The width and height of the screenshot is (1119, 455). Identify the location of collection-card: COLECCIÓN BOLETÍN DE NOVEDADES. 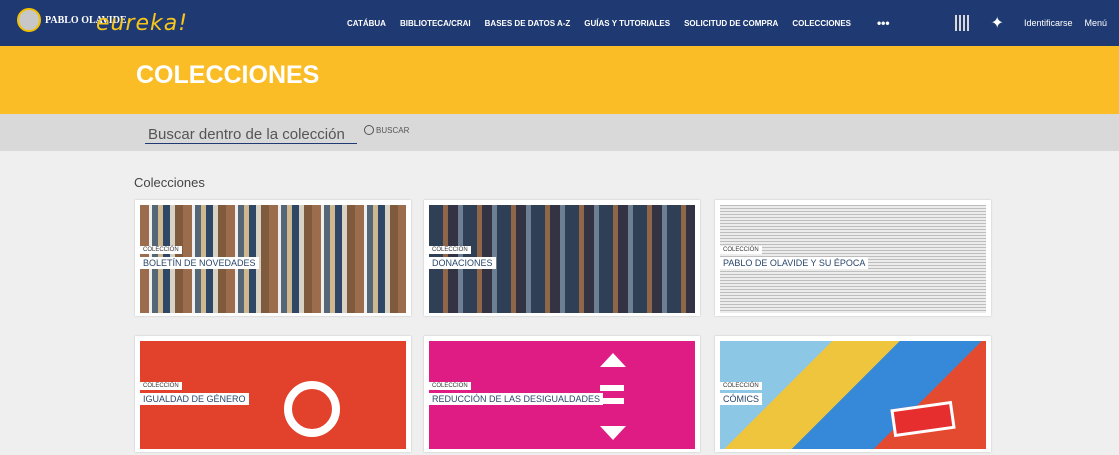
(273, 258).